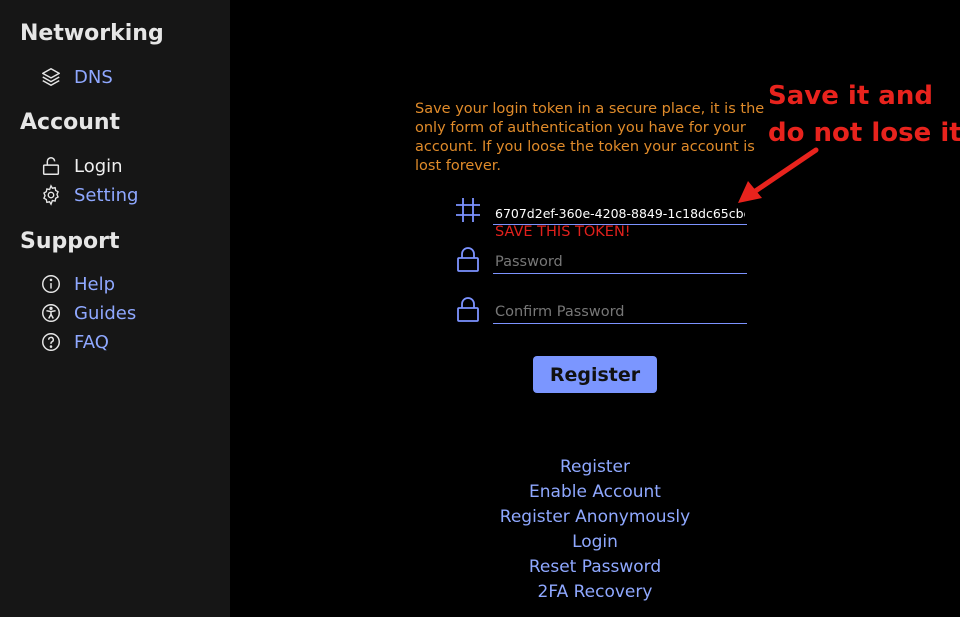 This screenshot has width=960, height=617. I want to click on sidebar-item-label: FAQ, so click(91, 342).